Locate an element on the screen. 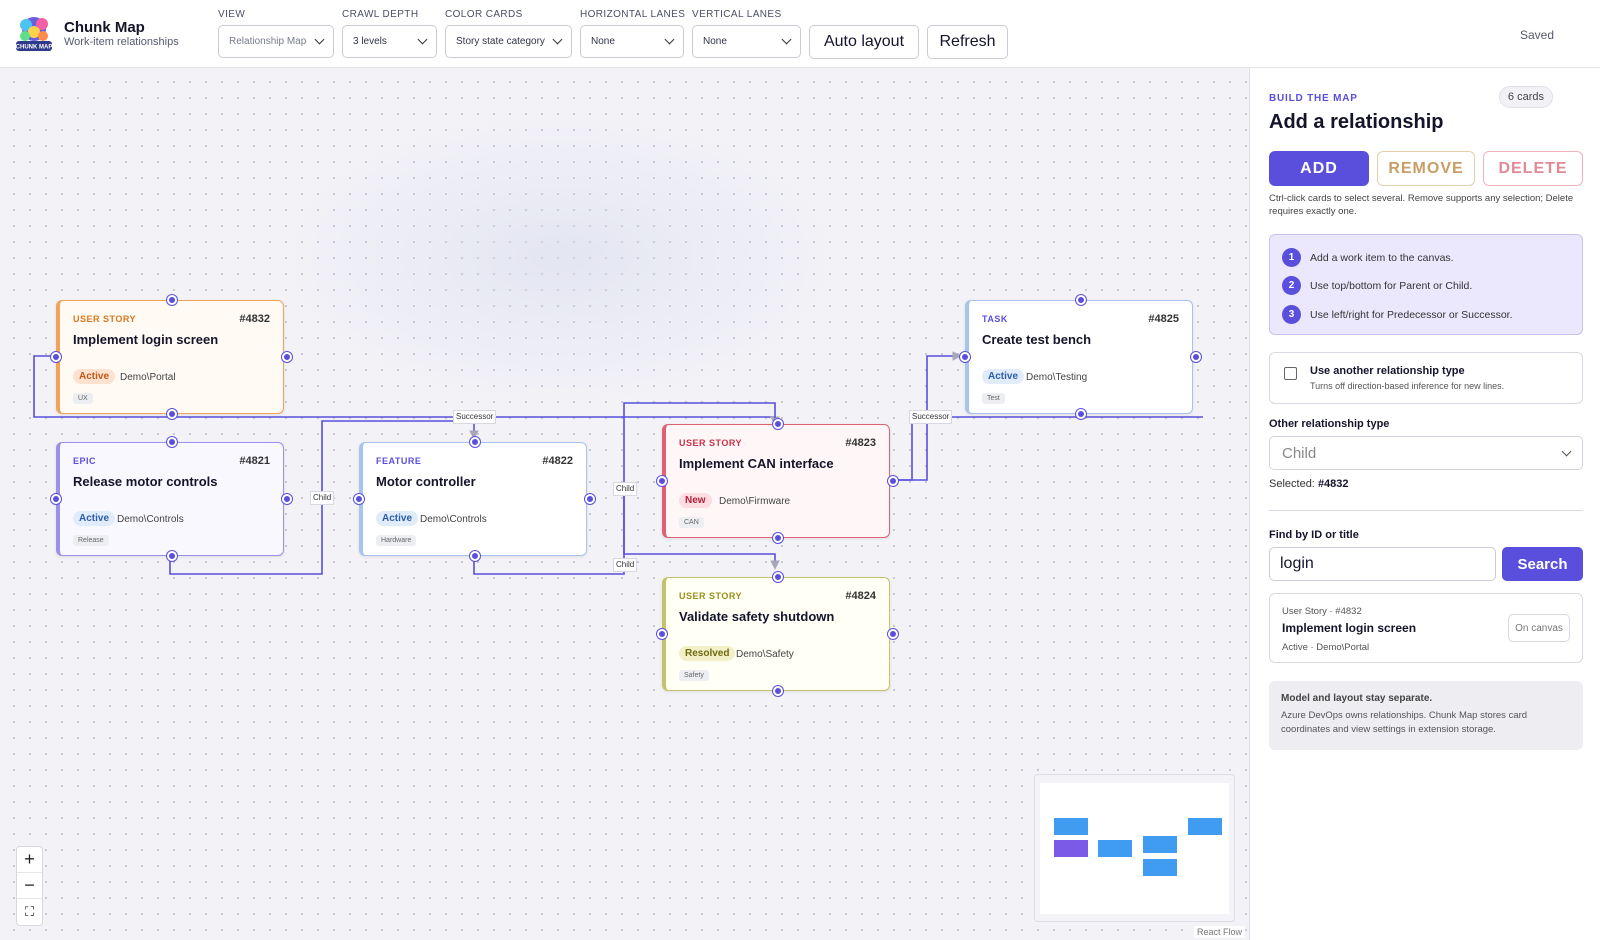 This screenshot has width=1600, height=940. step-number: 2 is located at coordinates (1291, 285).